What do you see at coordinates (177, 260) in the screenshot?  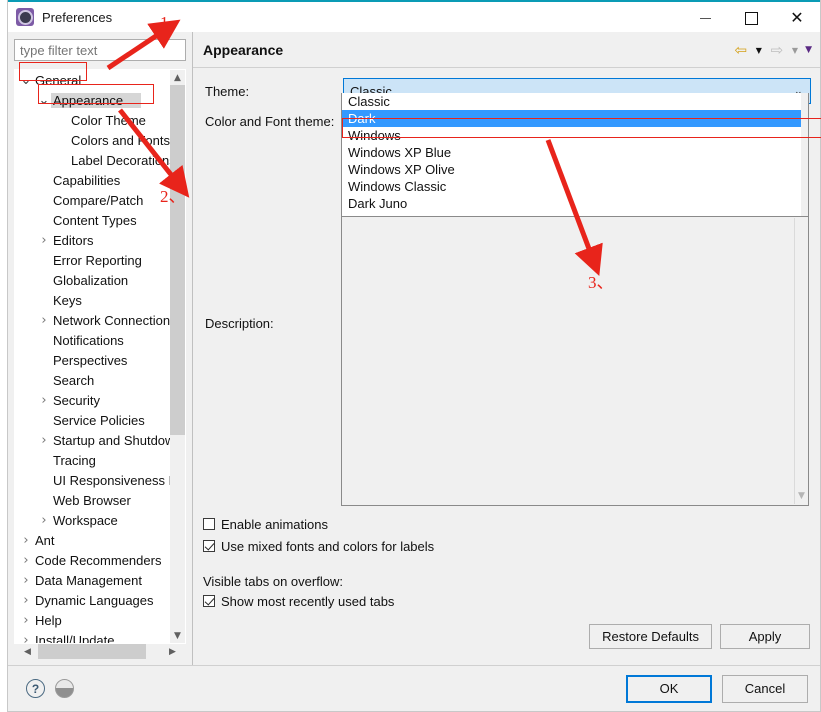 I see `tree-scroll-thumb` at bounding box center [177, 260].